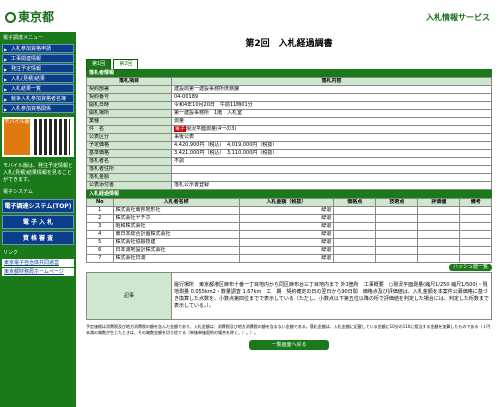 The image size is (500, 407). What do you see at coordinates (331, 137) in the screenshot?
I see `row-value: 事後公表` at bounding box center [331, 137].